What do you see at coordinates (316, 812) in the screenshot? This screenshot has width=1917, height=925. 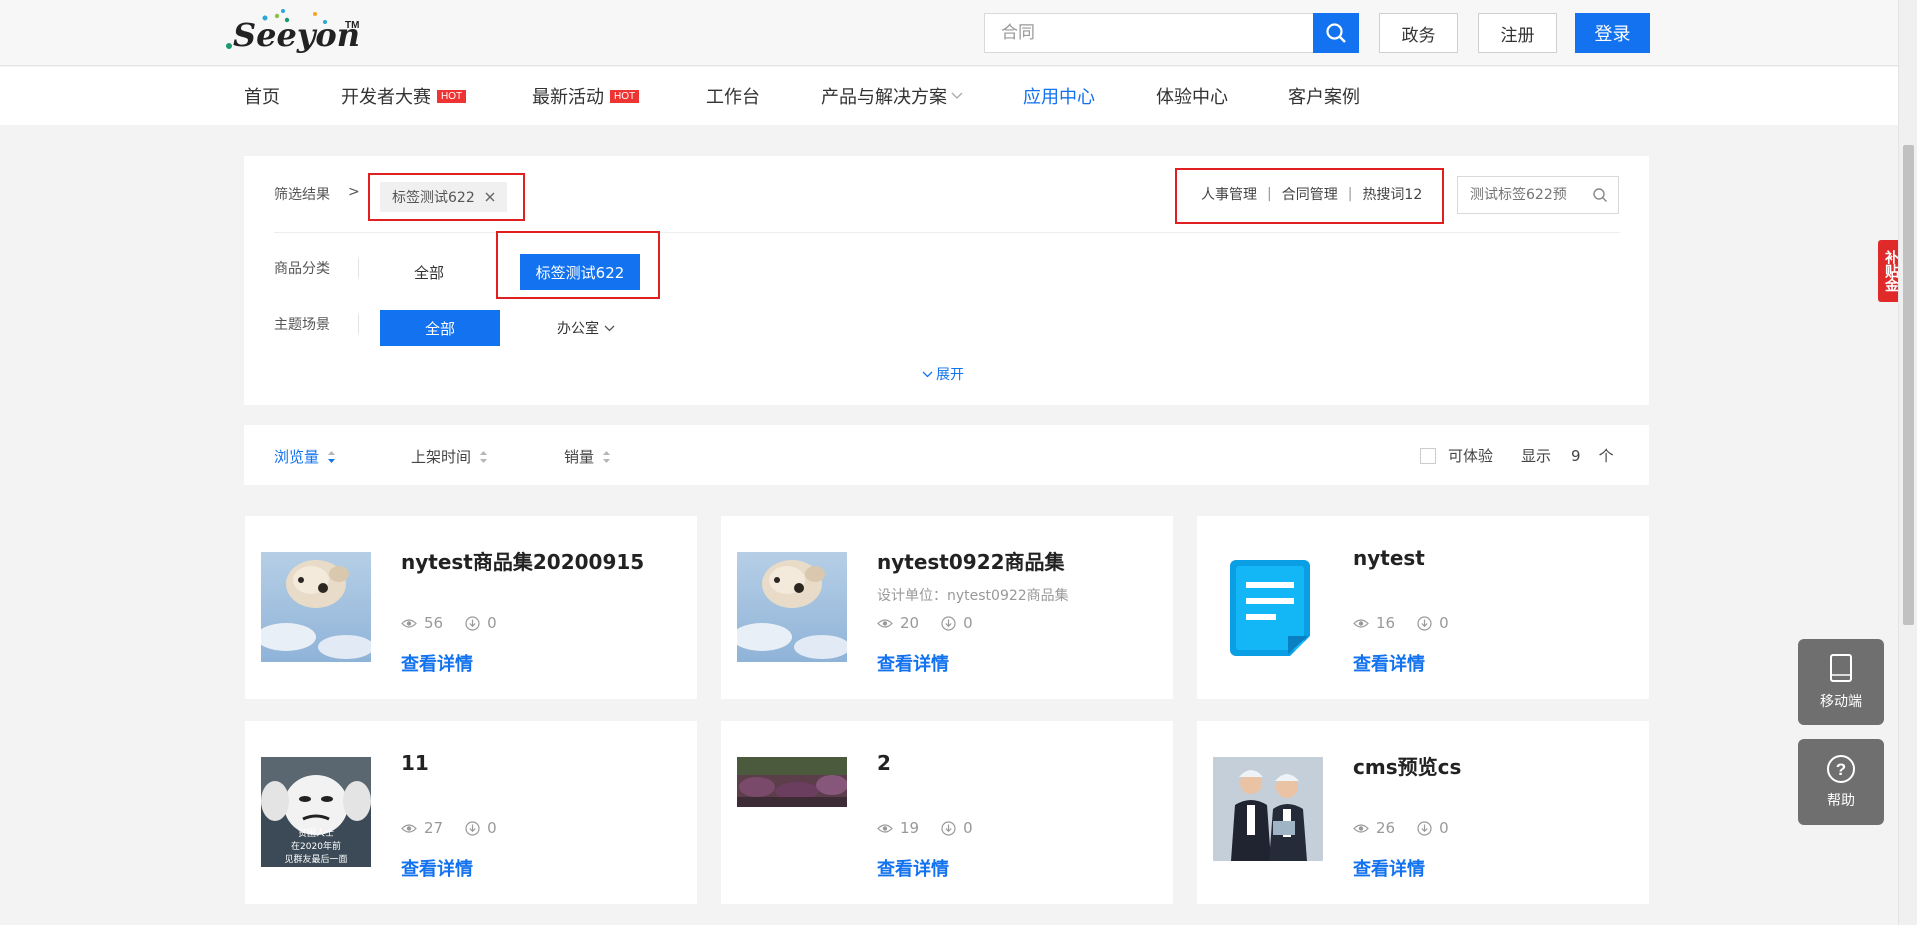 I see `product-thumbnail: 贫困人士 在2020年前 见群友最后一面` at bounding box center [316, 812].